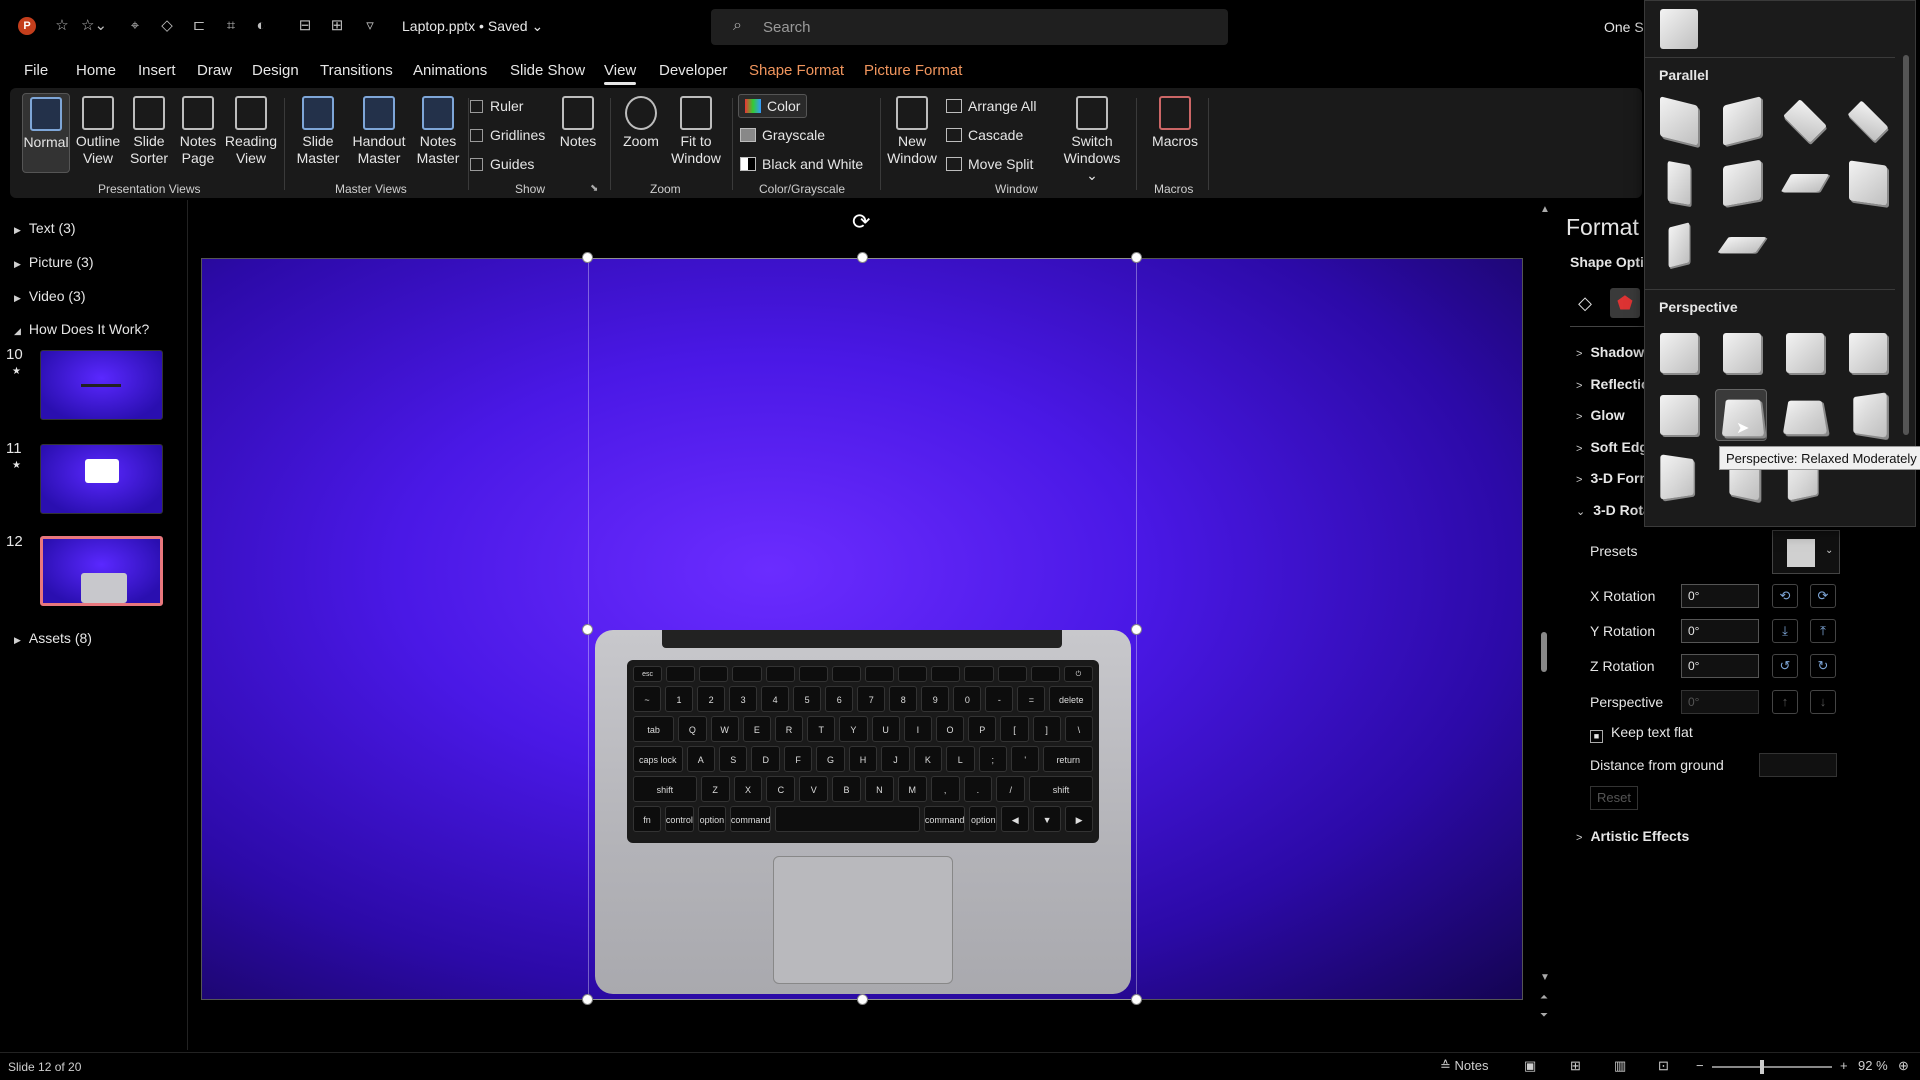 The image size is (1920, 1080). What do you see at coordinates (36, 70) in the screenshot?
I see `tab-file: File` at bounding box center [36, 70].